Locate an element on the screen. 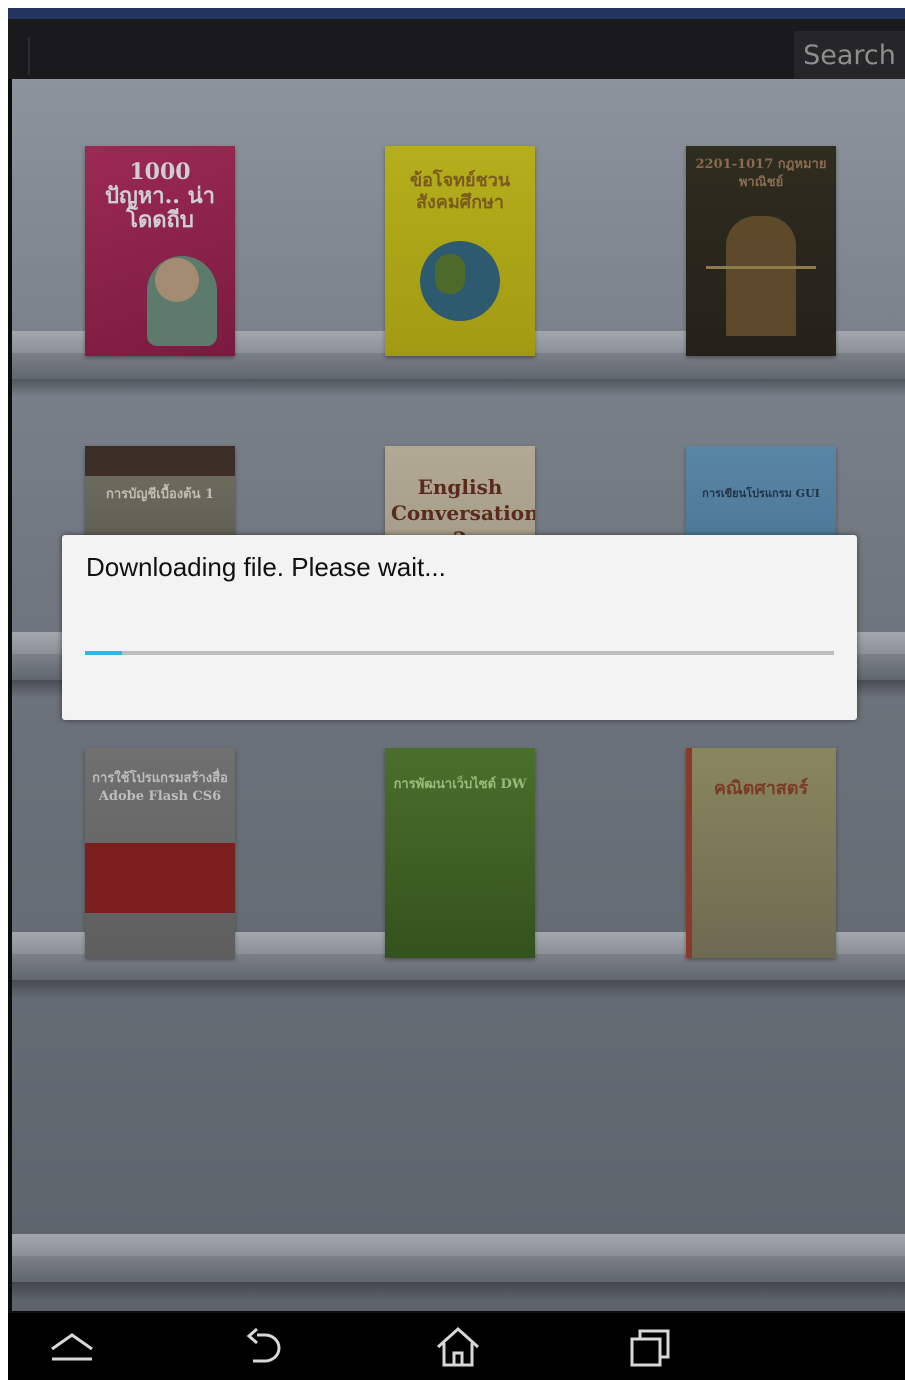 The width and height of the screenshot is (905, 1380). book-cover-title: คณิตศาสตร์ is located at coordinates (761, 788).